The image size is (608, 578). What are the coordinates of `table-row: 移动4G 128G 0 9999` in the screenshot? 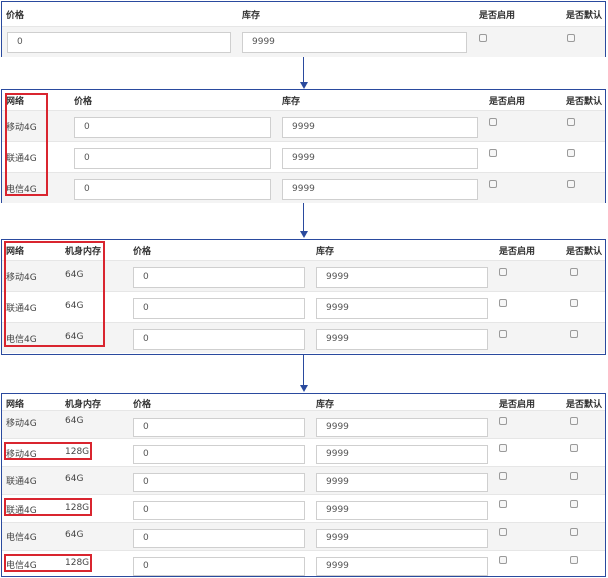 It's located at (303, 452).